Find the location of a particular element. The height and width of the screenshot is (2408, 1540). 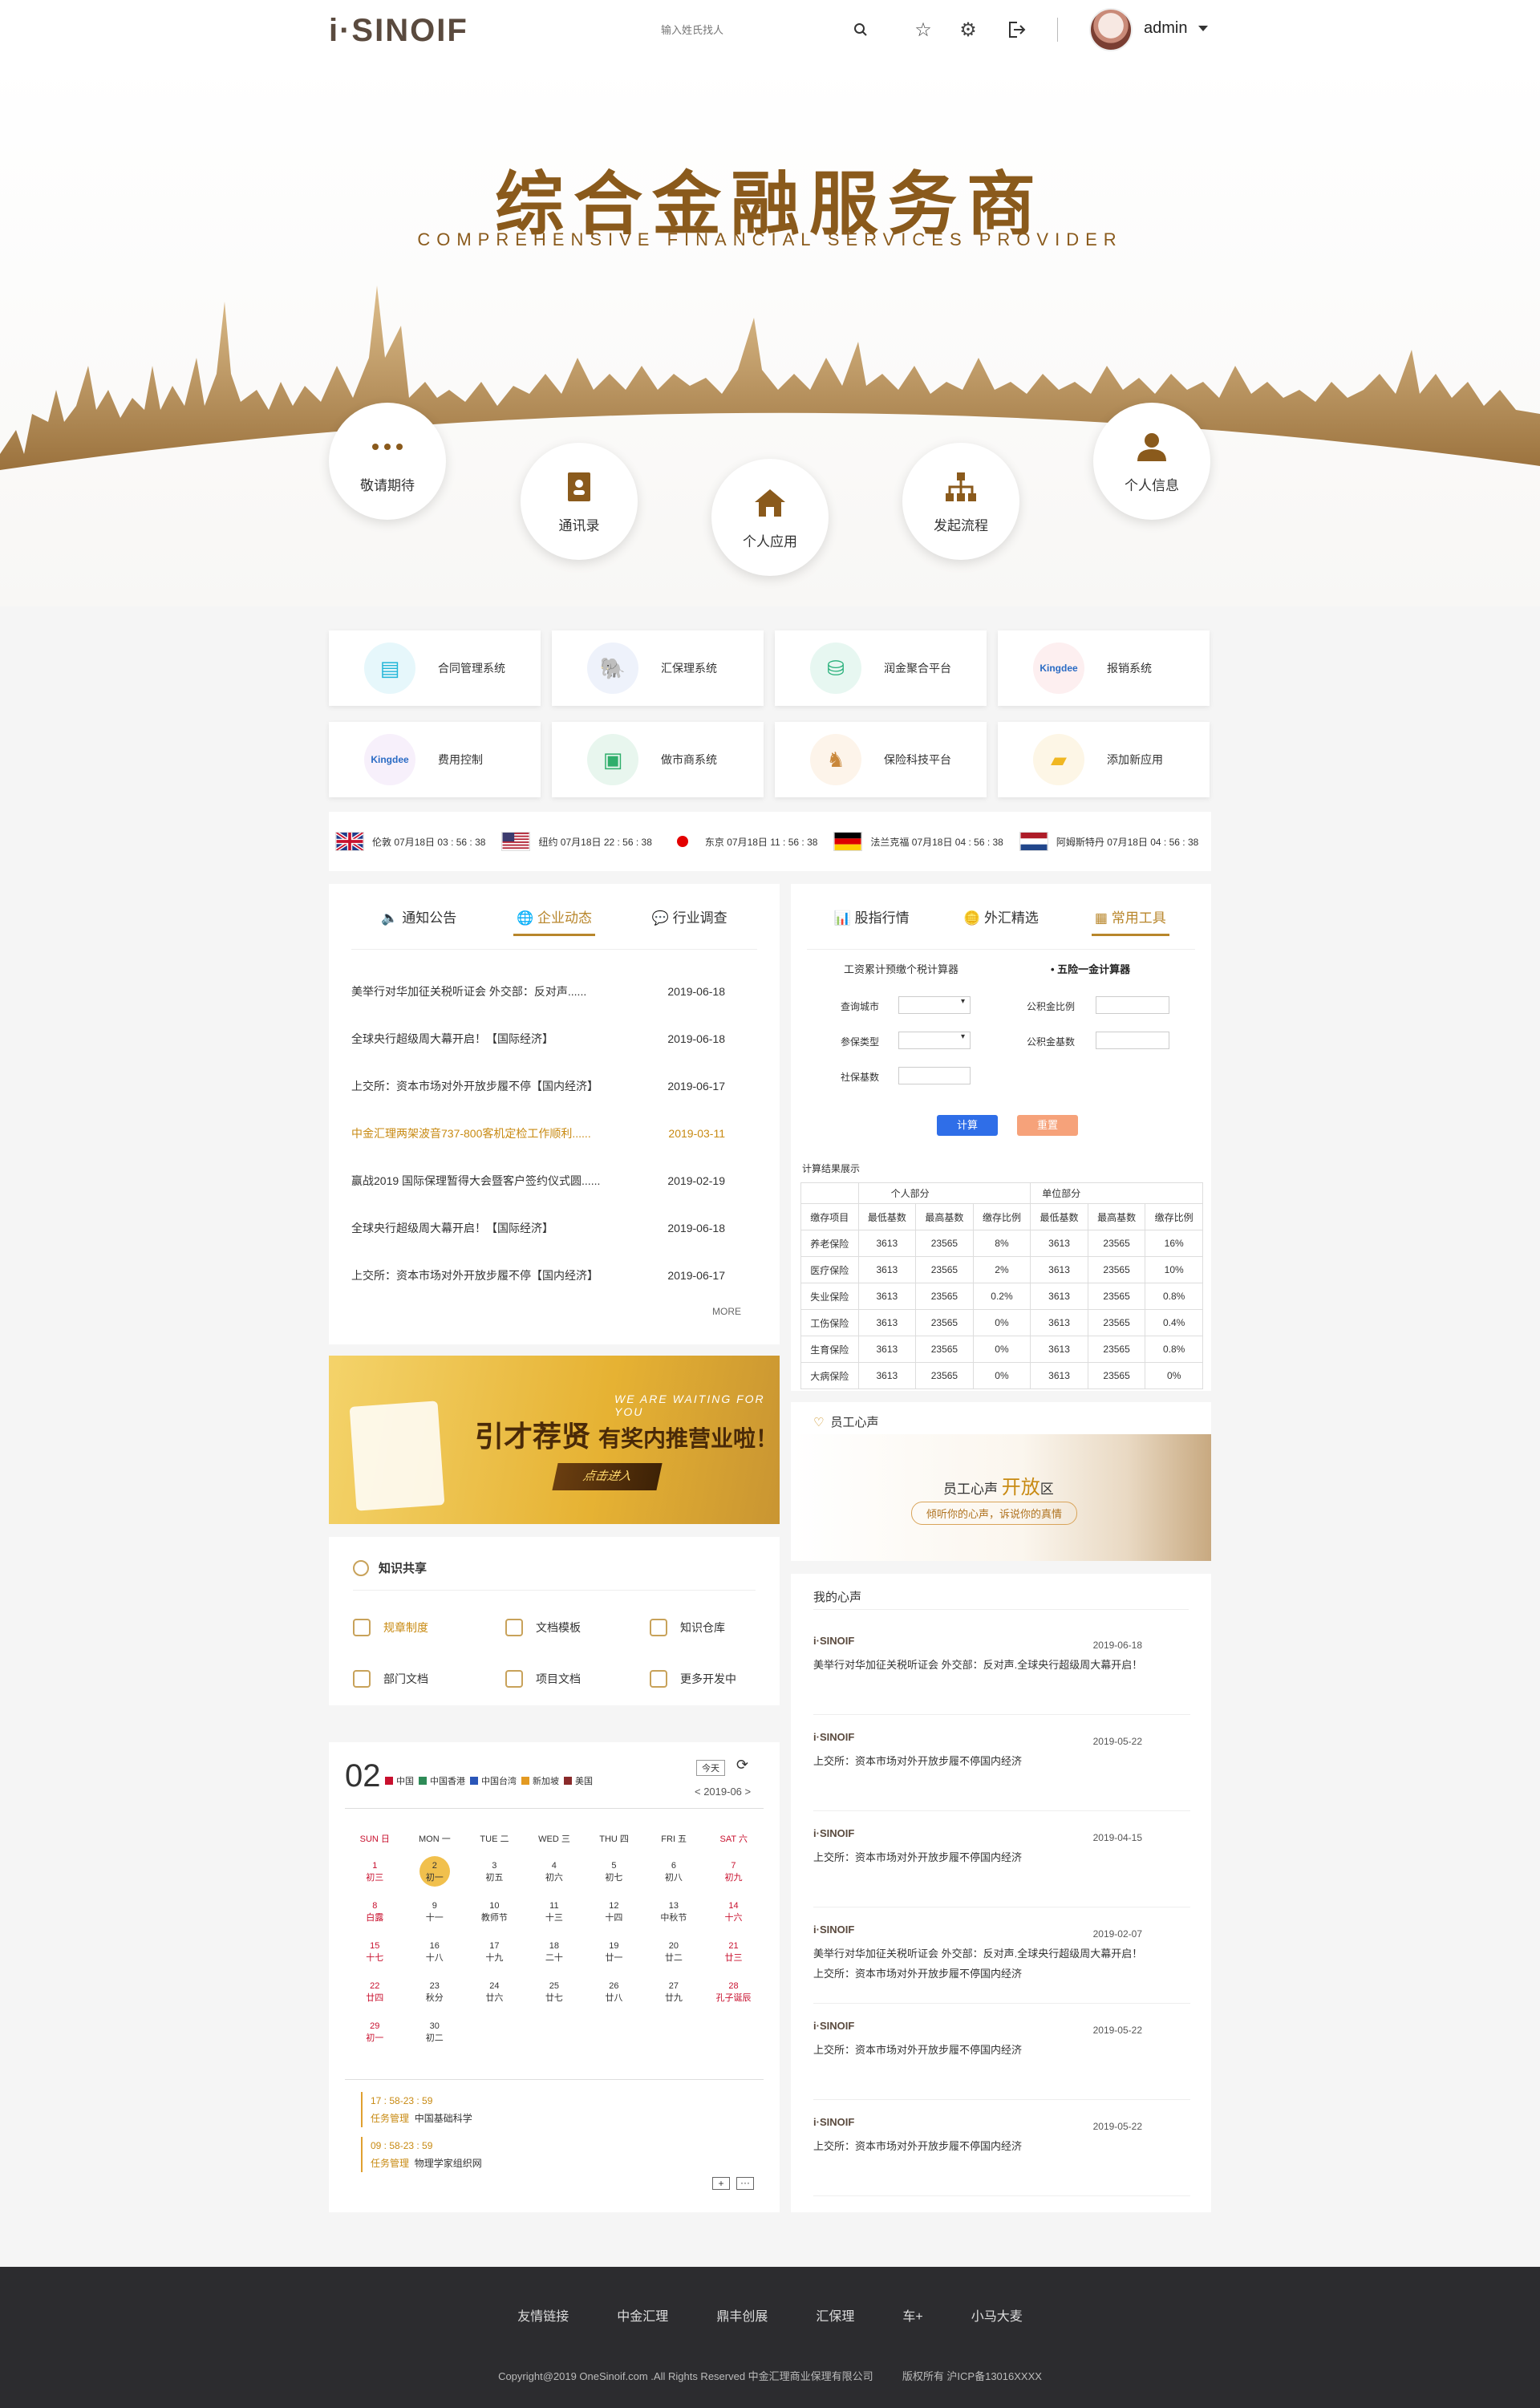

city-select: ▾ is located at coordinates (934, 1005).